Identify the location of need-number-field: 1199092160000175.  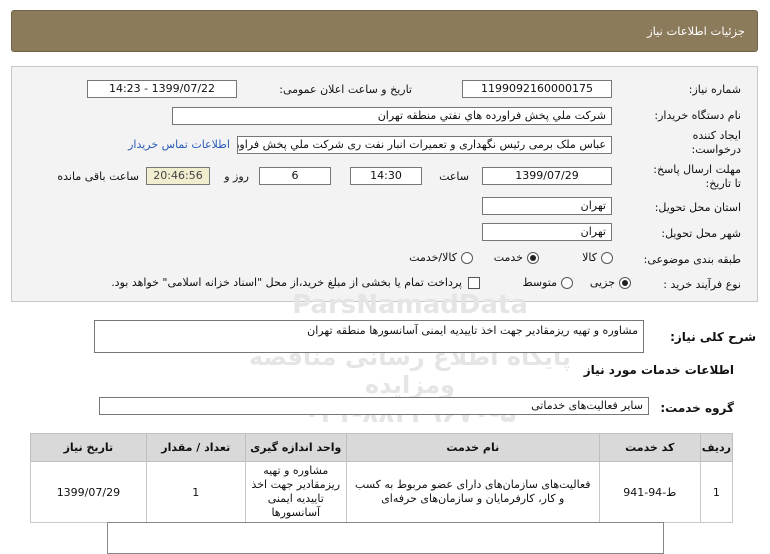
(537, 89).